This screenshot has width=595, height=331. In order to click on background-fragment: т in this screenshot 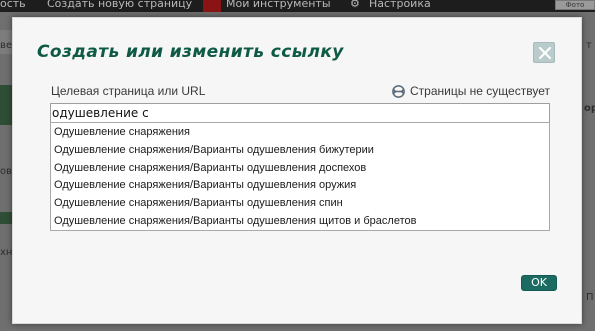, I will do `click(589, 45)`.